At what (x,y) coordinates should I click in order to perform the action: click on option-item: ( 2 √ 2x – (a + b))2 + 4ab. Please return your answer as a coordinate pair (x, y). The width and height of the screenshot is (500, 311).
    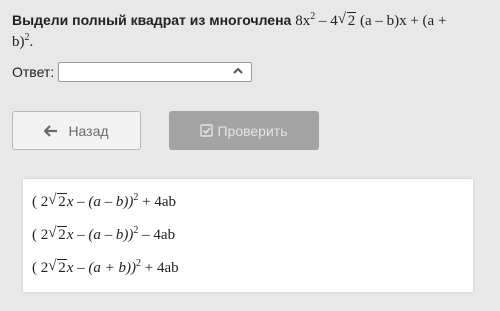
    Looking at the image, I should click on (105, 267).